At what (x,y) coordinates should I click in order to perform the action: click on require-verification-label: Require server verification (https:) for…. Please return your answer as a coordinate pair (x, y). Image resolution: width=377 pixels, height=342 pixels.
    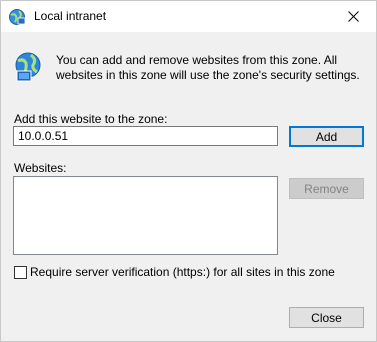
    Looking at the image, I should click on (182, 272).